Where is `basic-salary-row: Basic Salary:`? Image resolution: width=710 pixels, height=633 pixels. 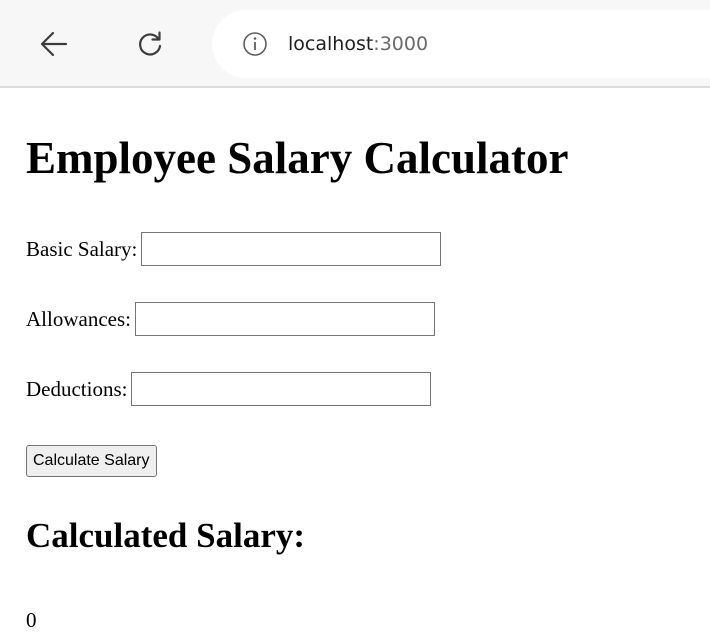
basic-salary-row: Basic Salary: is located at coordinates (234, 249).